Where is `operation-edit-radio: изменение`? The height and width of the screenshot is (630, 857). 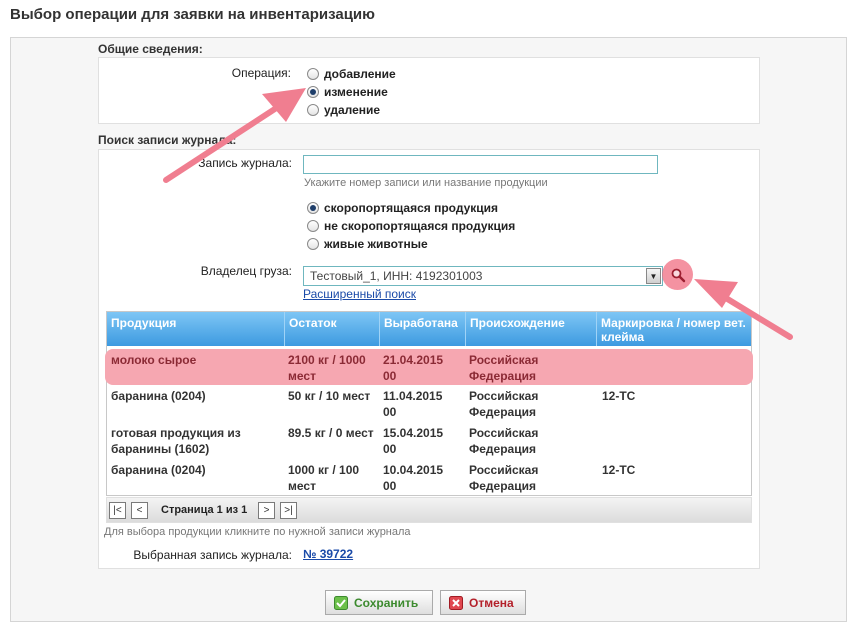 operation-edit-radio: изменение is located at coordinates (347, 92).